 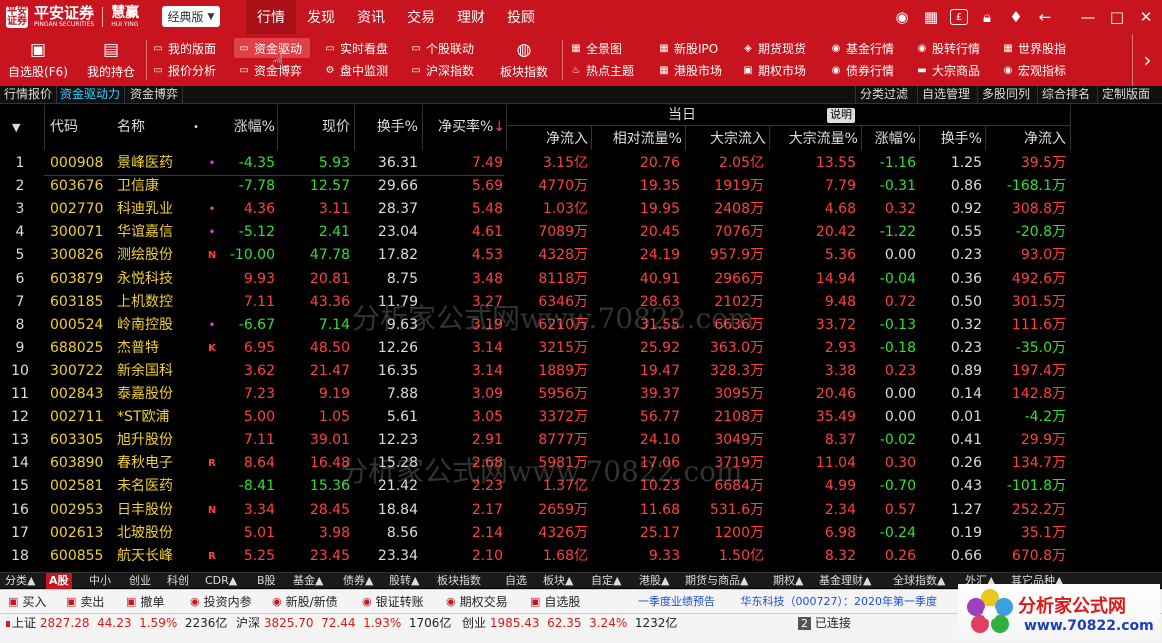 I want to click on col-net-buy-rate: 净买率%↓, so click(x=471, y=127).